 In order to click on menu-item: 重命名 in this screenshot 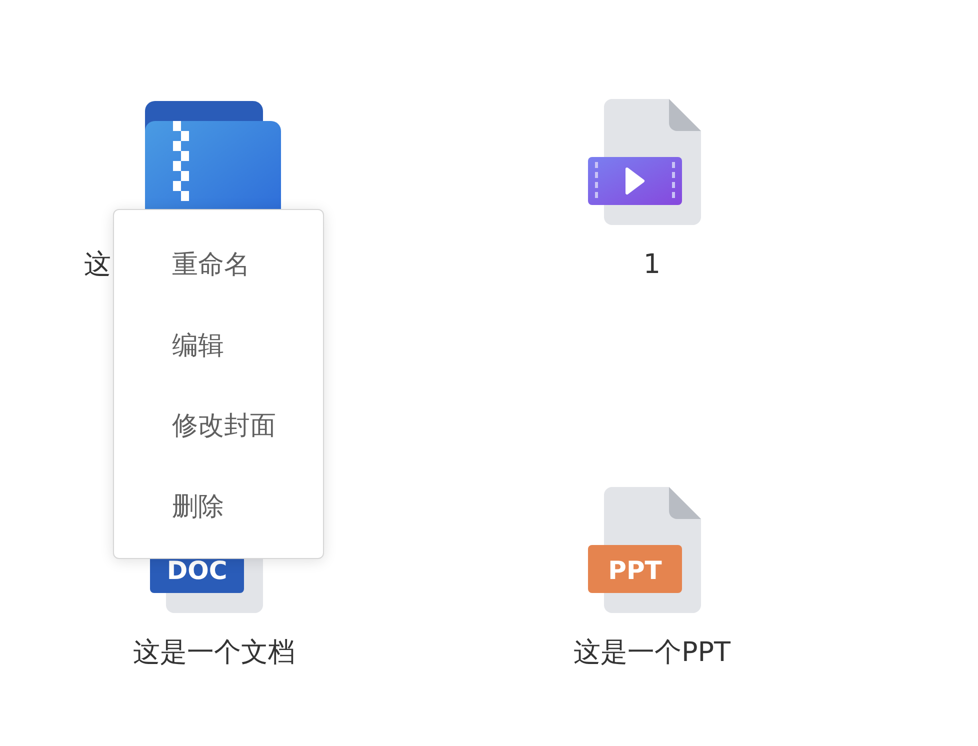, I will do `click(218, 286)`.